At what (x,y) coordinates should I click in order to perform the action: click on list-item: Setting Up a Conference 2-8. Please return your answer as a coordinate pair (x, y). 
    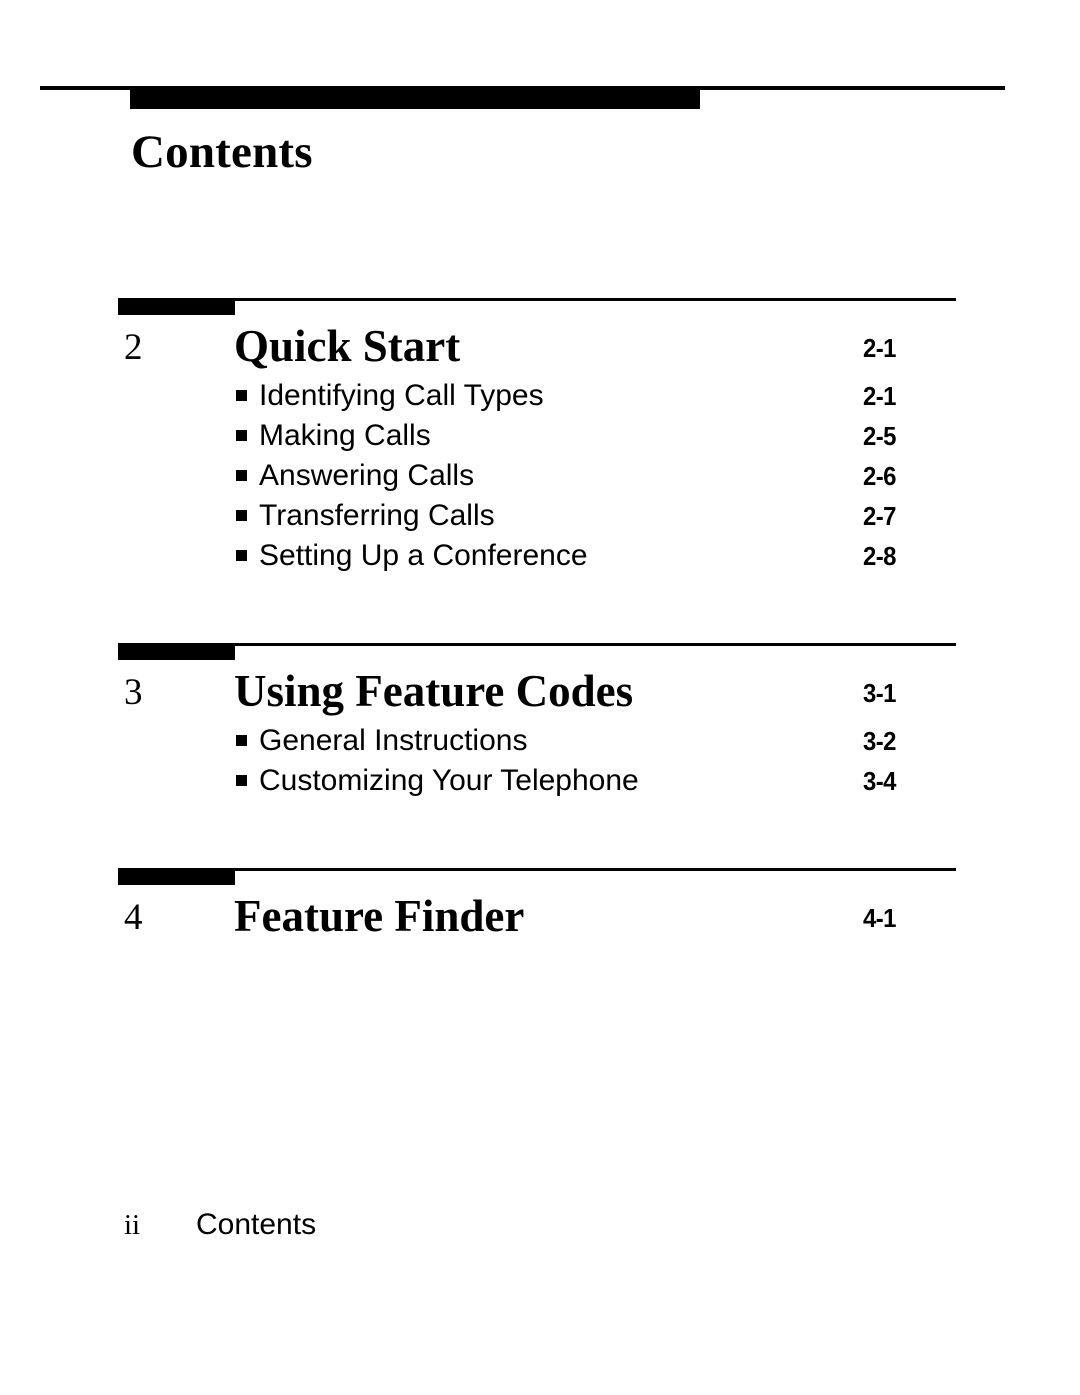
    Looking at the image, I should click on (540, 556).